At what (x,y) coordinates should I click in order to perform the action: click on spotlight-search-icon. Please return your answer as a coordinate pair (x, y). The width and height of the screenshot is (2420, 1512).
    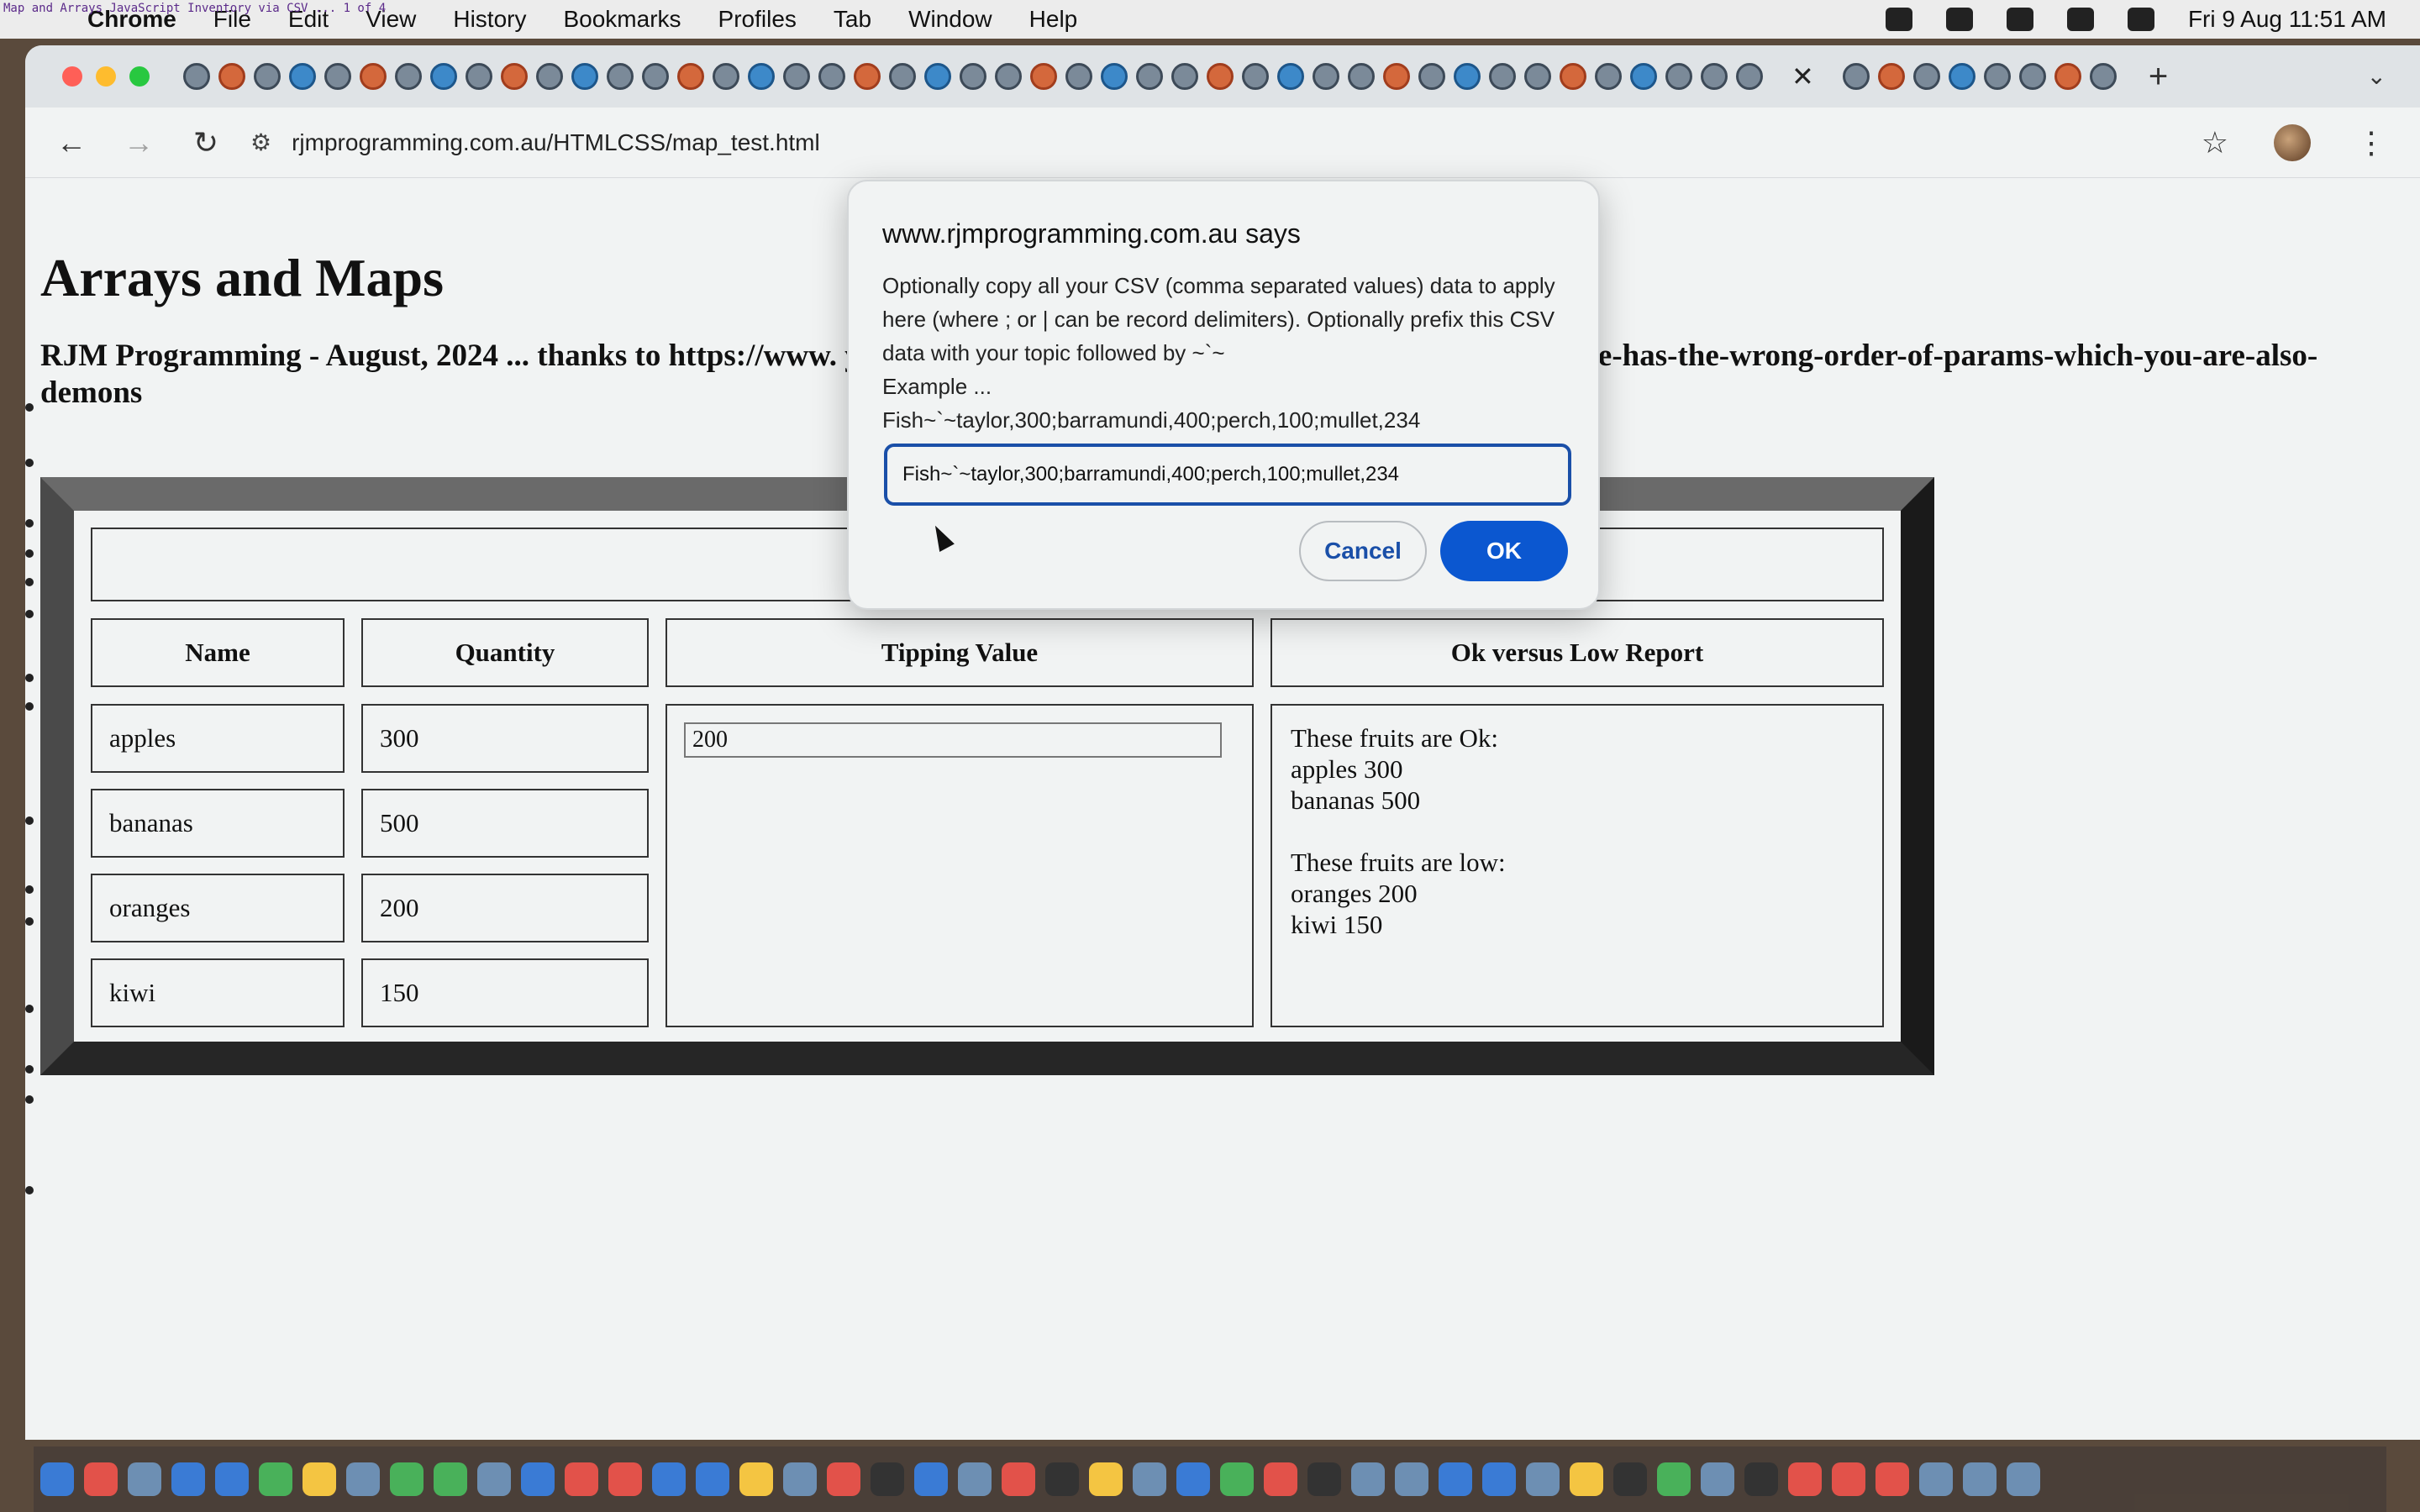
    Looking at the image, I should click on (2080, 19).